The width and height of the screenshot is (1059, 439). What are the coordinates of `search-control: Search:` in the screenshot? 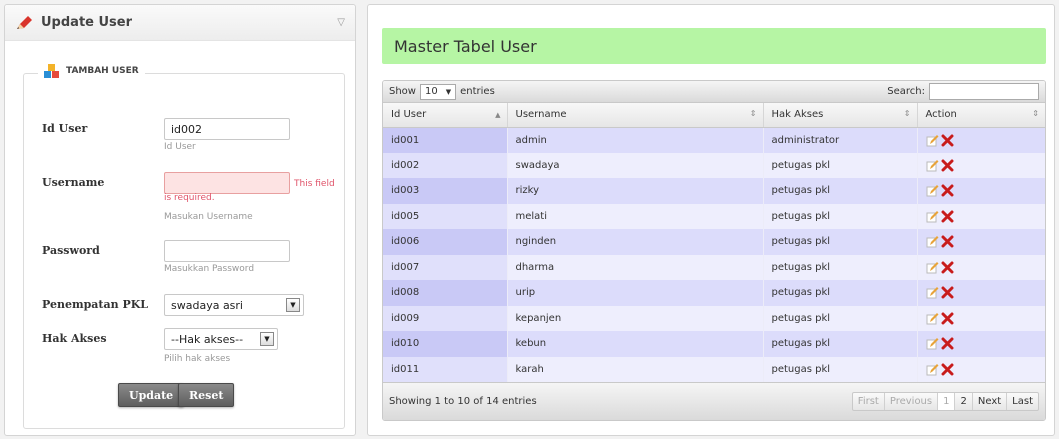 It's located at (963, 91).